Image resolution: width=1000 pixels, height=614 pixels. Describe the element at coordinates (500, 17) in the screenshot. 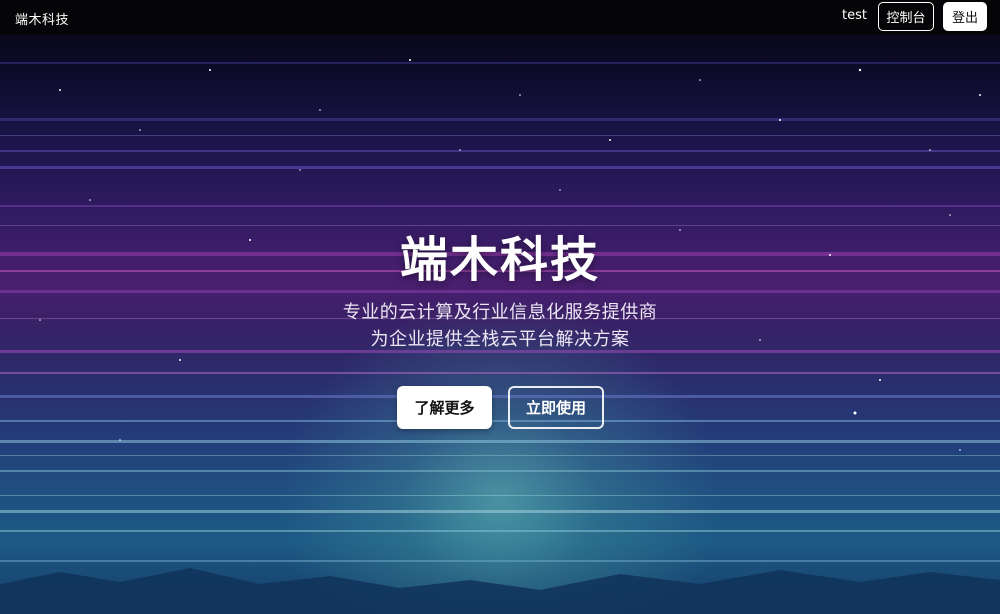

I see `top-navbar: 端木科技 test 控制台 登出` at that location.